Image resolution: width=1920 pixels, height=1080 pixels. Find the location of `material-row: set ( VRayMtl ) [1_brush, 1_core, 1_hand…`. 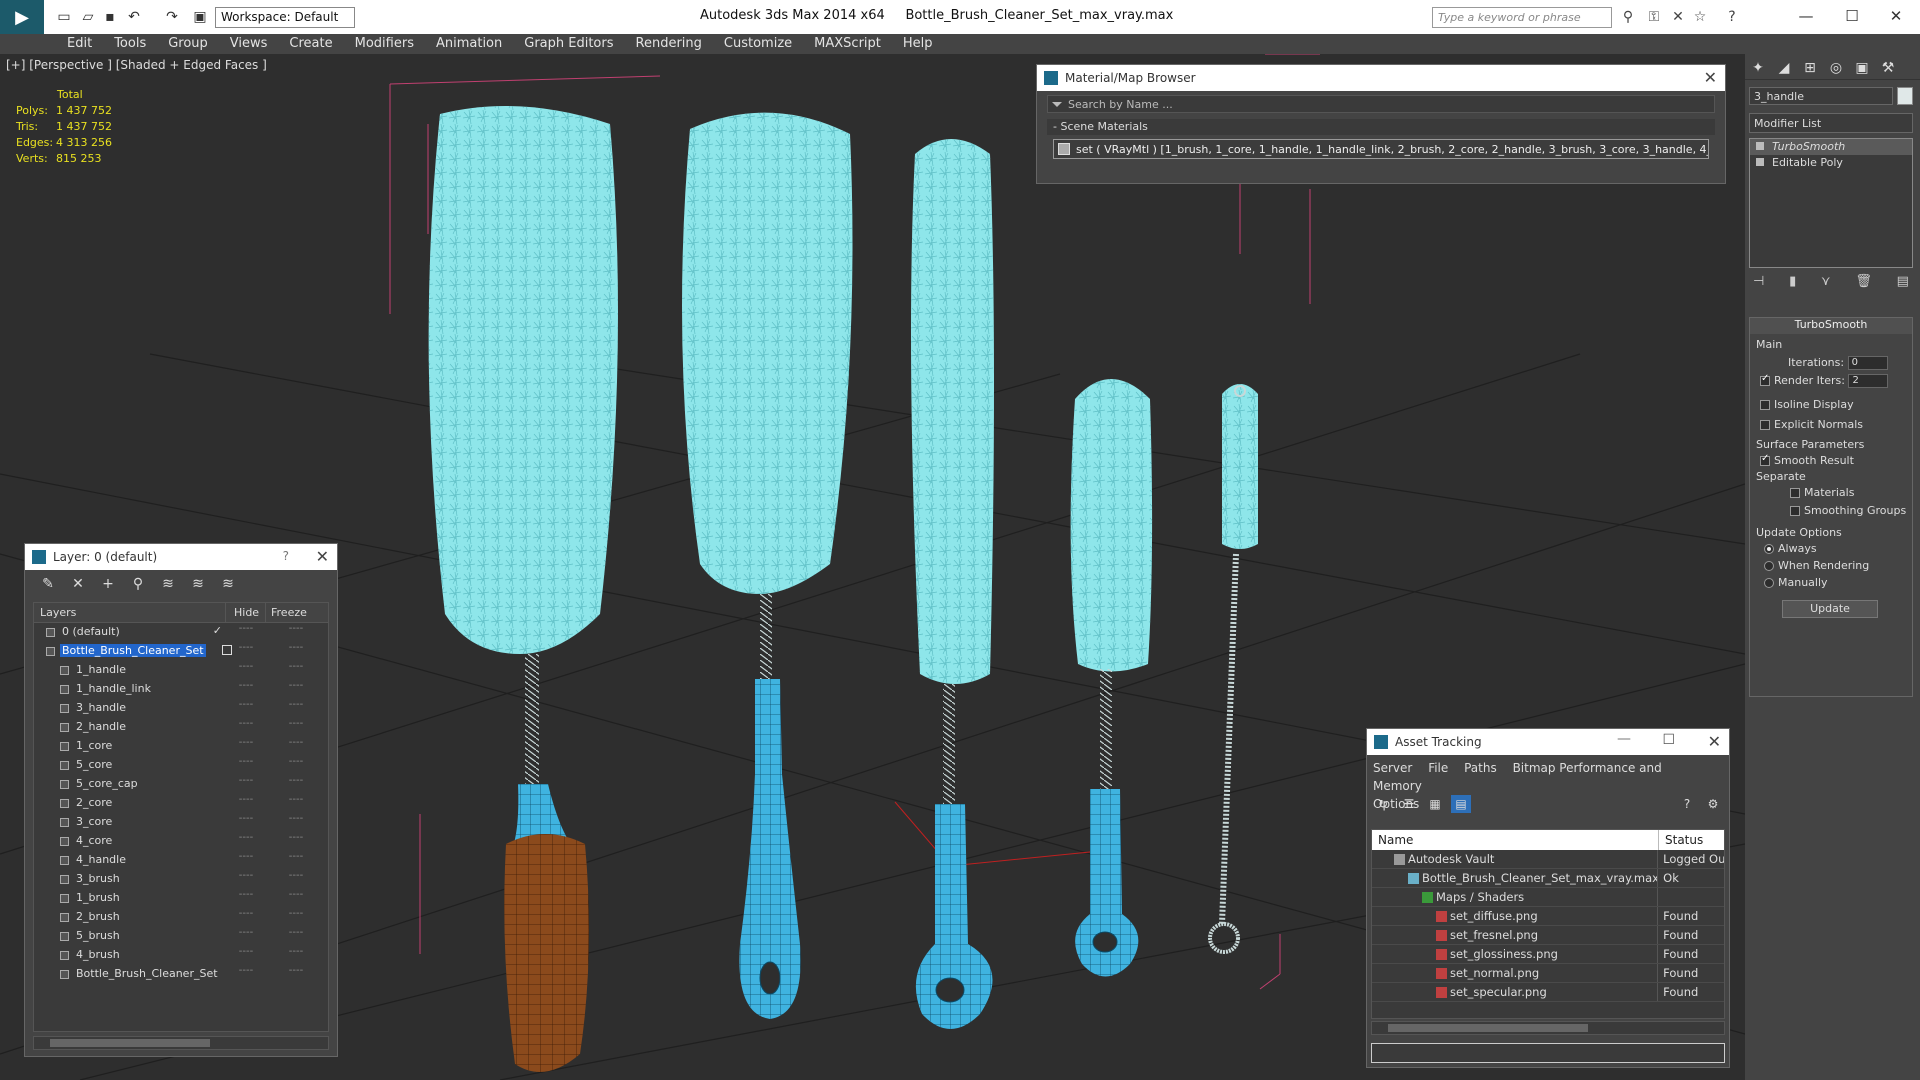

material-row: set ( VRayMtl ) [1_brush, 1_core, 1_hand… is located at coordinates (1381, 149).